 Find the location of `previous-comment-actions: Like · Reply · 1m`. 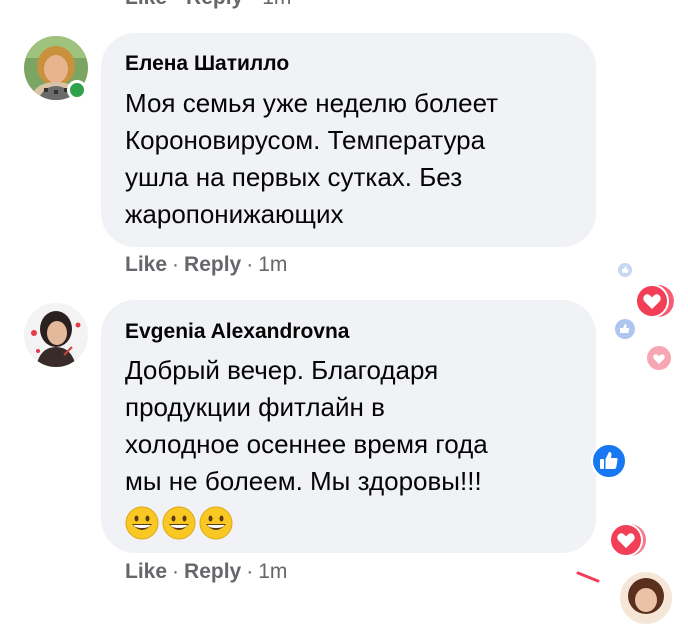

previous-comment-actions: Like · Reply · 1m is located at coordinates (208, 5).